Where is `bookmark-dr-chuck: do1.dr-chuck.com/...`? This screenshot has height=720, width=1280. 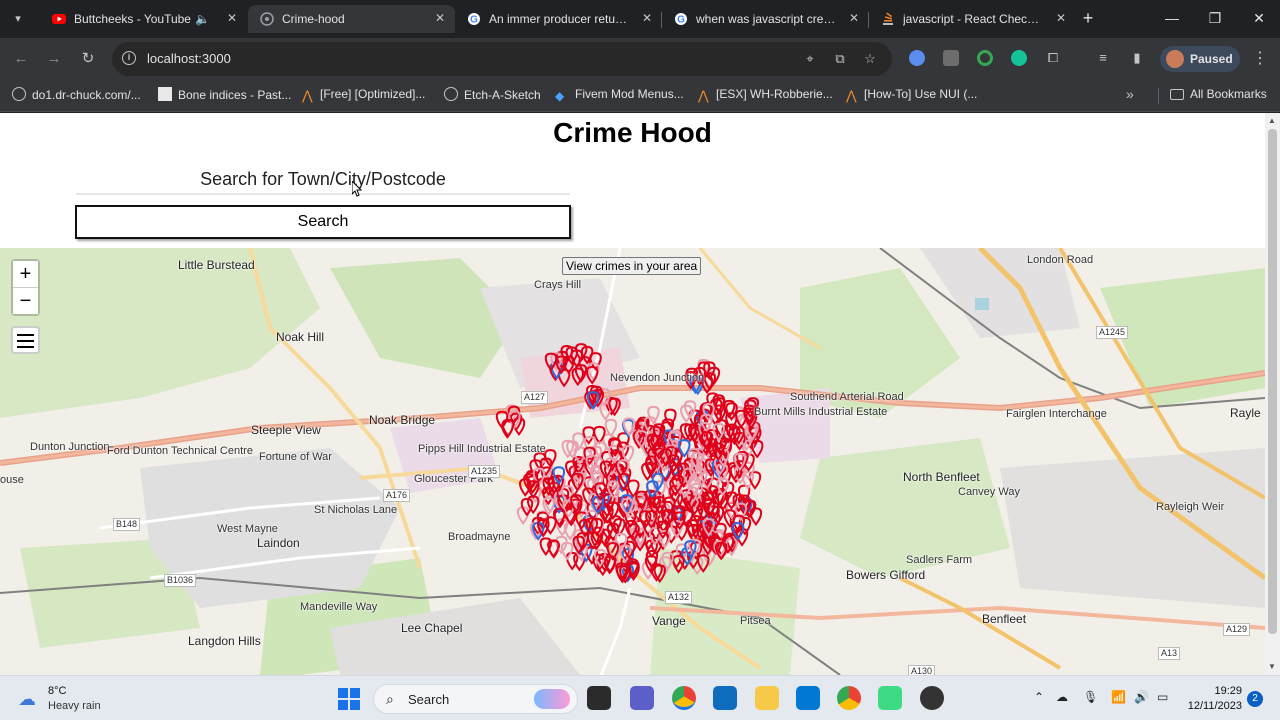 bookmark-dr-chuck: do1.dr-chuck.com/... is located at coordinates (76, 96).